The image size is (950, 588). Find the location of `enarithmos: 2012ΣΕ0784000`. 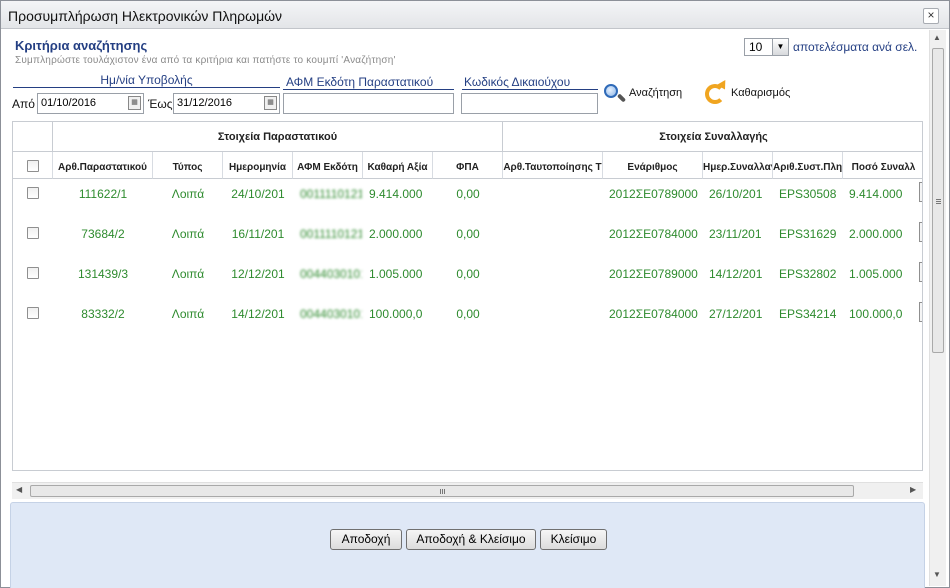

enarithmos: 2012ΣΕ0784000 is located at coordinates (653, 234).